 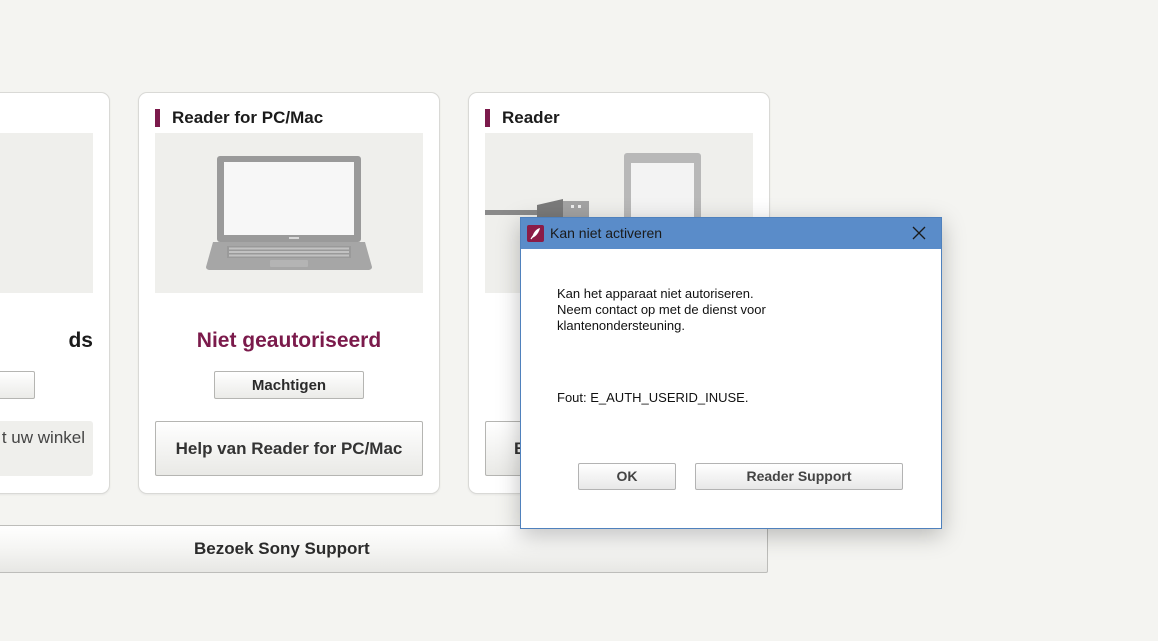 What do you see at coordinates (799, 476) in the screenshot?
I see `reader-support-button: Reader Support` at bounding box center [799, 476].